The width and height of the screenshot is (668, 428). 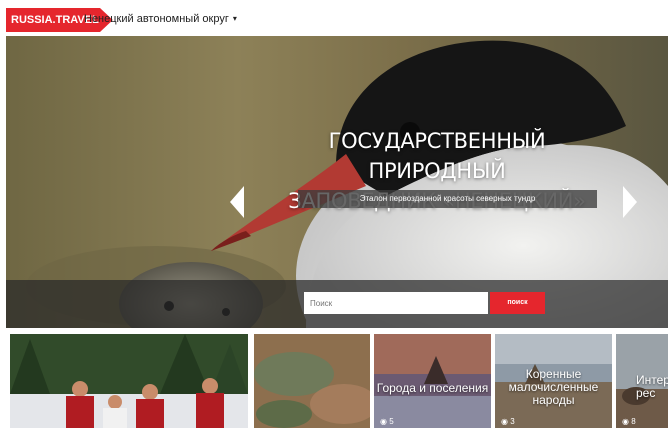 I want to click on search-bar: поиск, so click(x=337, y=304).